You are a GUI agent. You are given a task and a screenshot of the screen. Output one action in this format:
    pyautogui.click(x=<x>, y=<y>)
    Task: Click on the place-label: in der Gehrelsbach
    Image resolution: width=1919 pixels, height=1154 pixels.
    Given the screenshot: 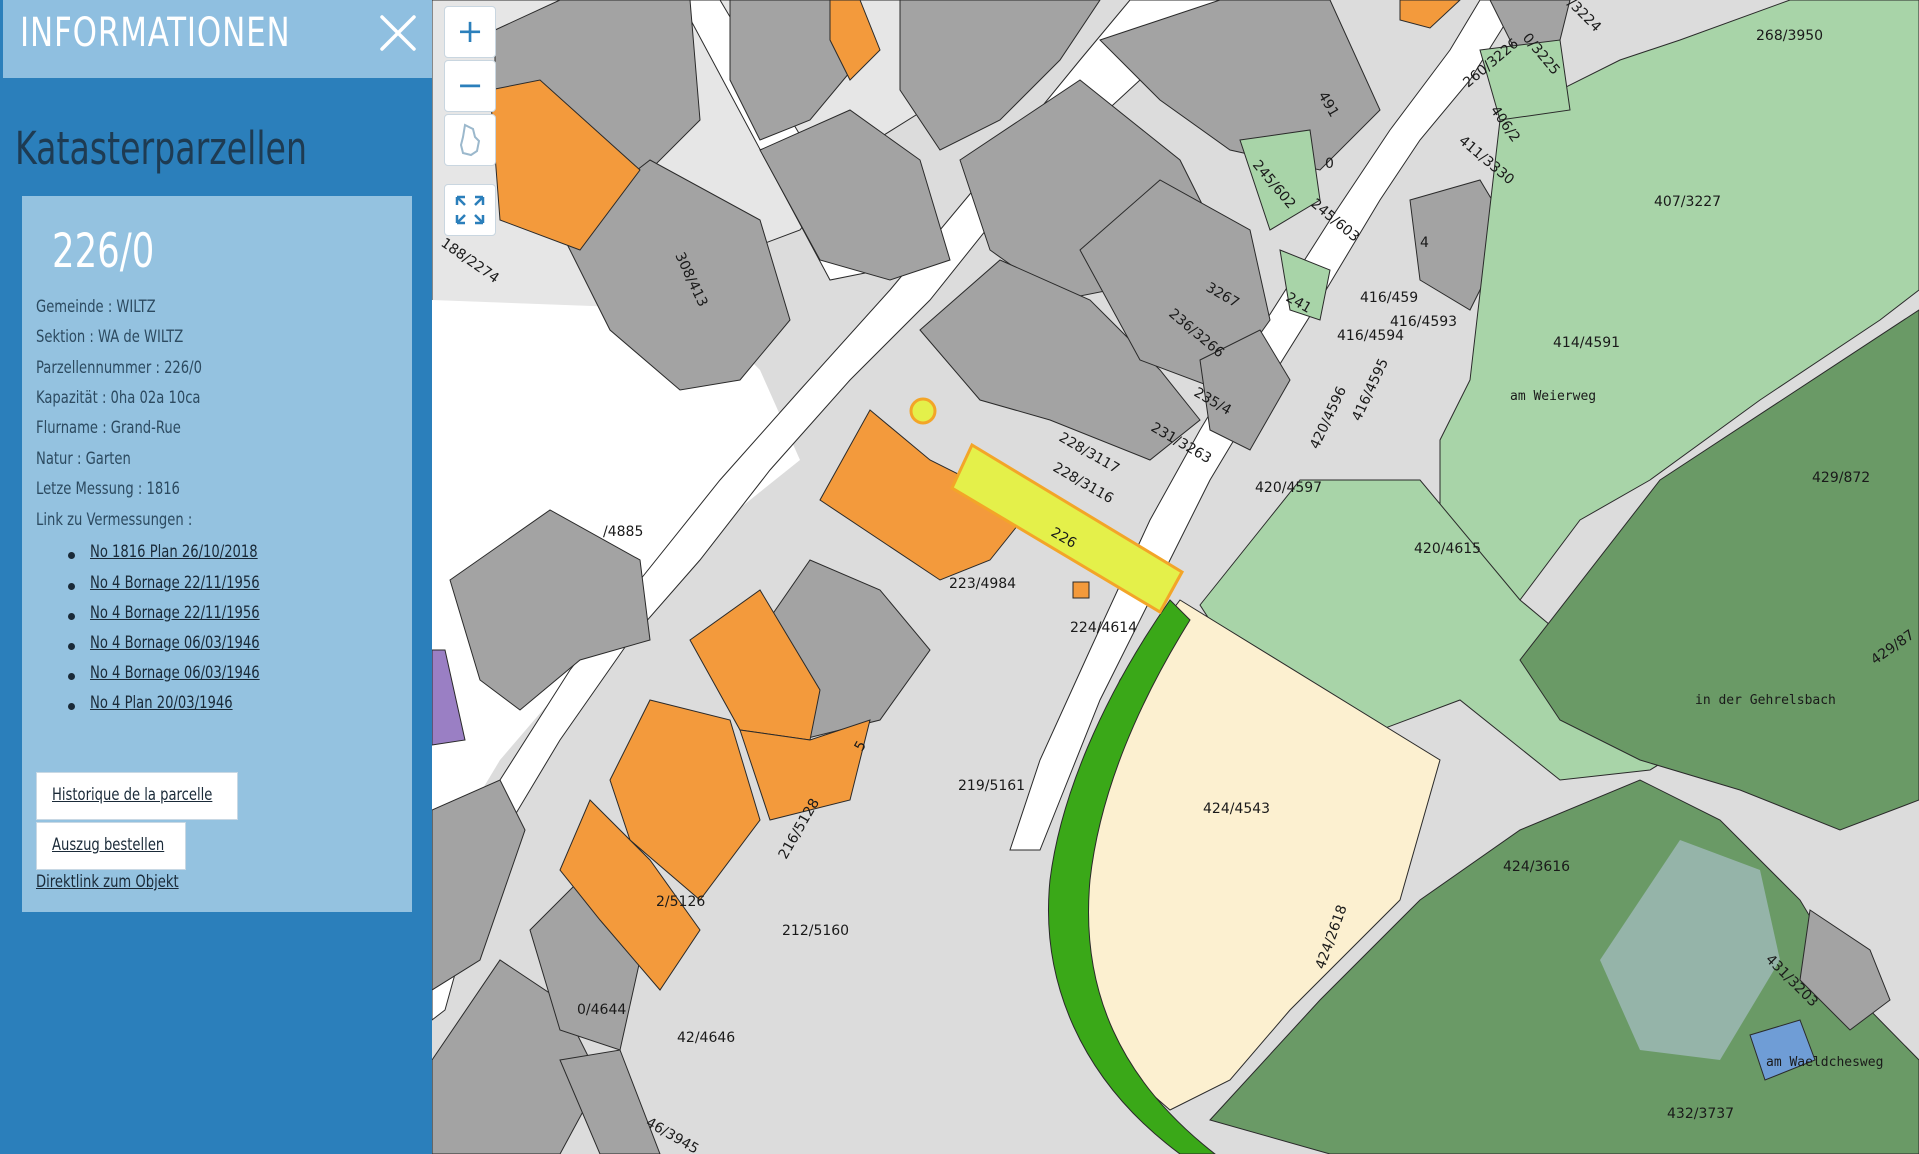 What is the action you would take?
    pyautogui.click(x=1765, y=700)
    